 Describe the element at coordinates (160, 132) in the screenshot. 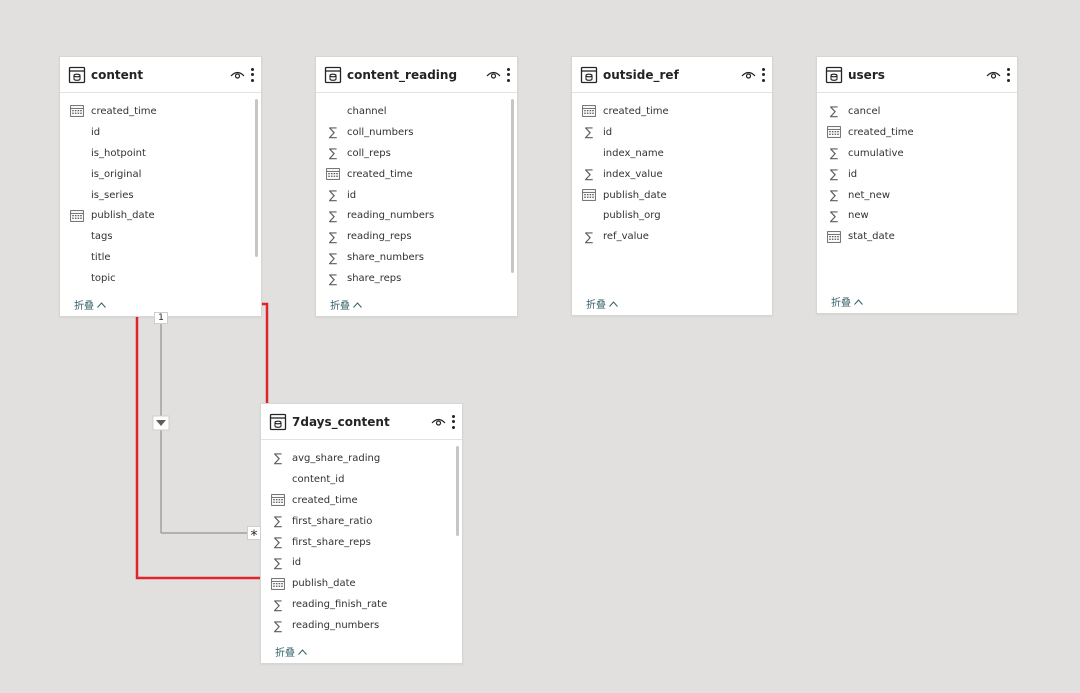

I see `field-item: id` at that location.